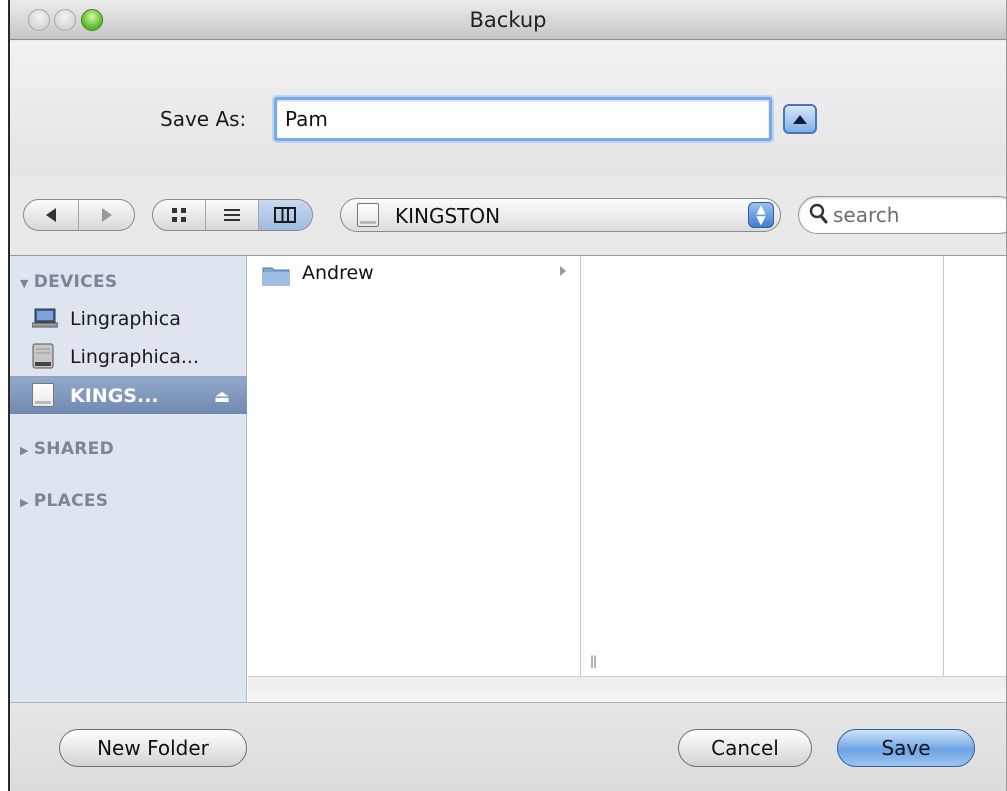 The height and width of the screenshot is (791, 1007). Describe the element at coordinates (75, 282) in the screenshot. I see `section-label: DEVICES` at that location.